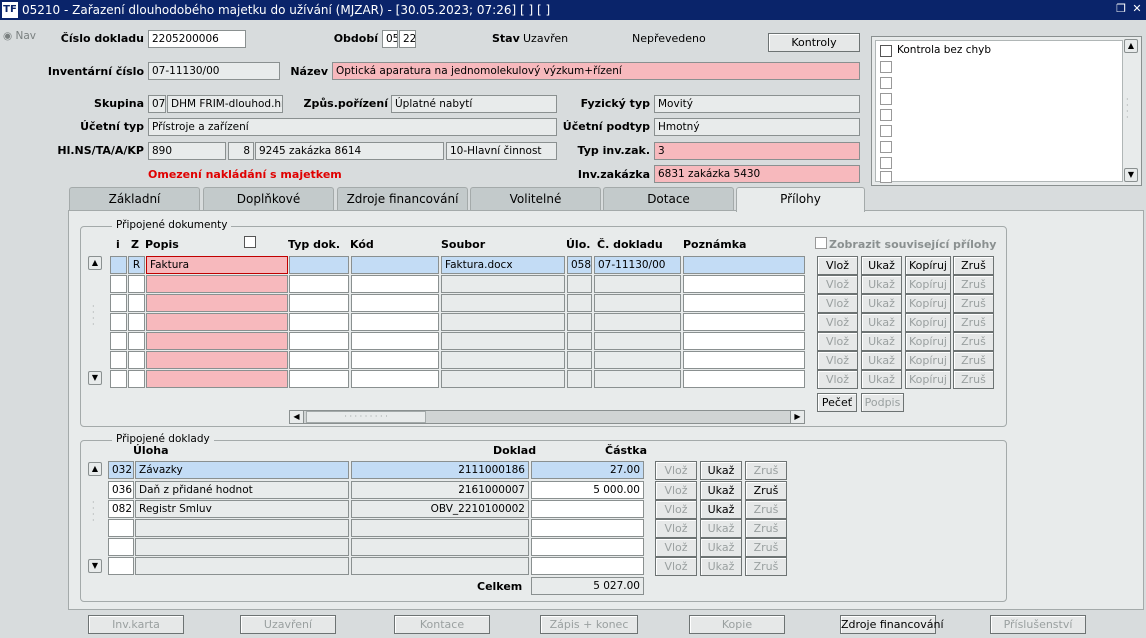 The image size is (1146, 638). What do you see at coordinates (814, 42) in the screenshot?
I see `kontroly-button: Kontroly` at bounding box center [814, 42].